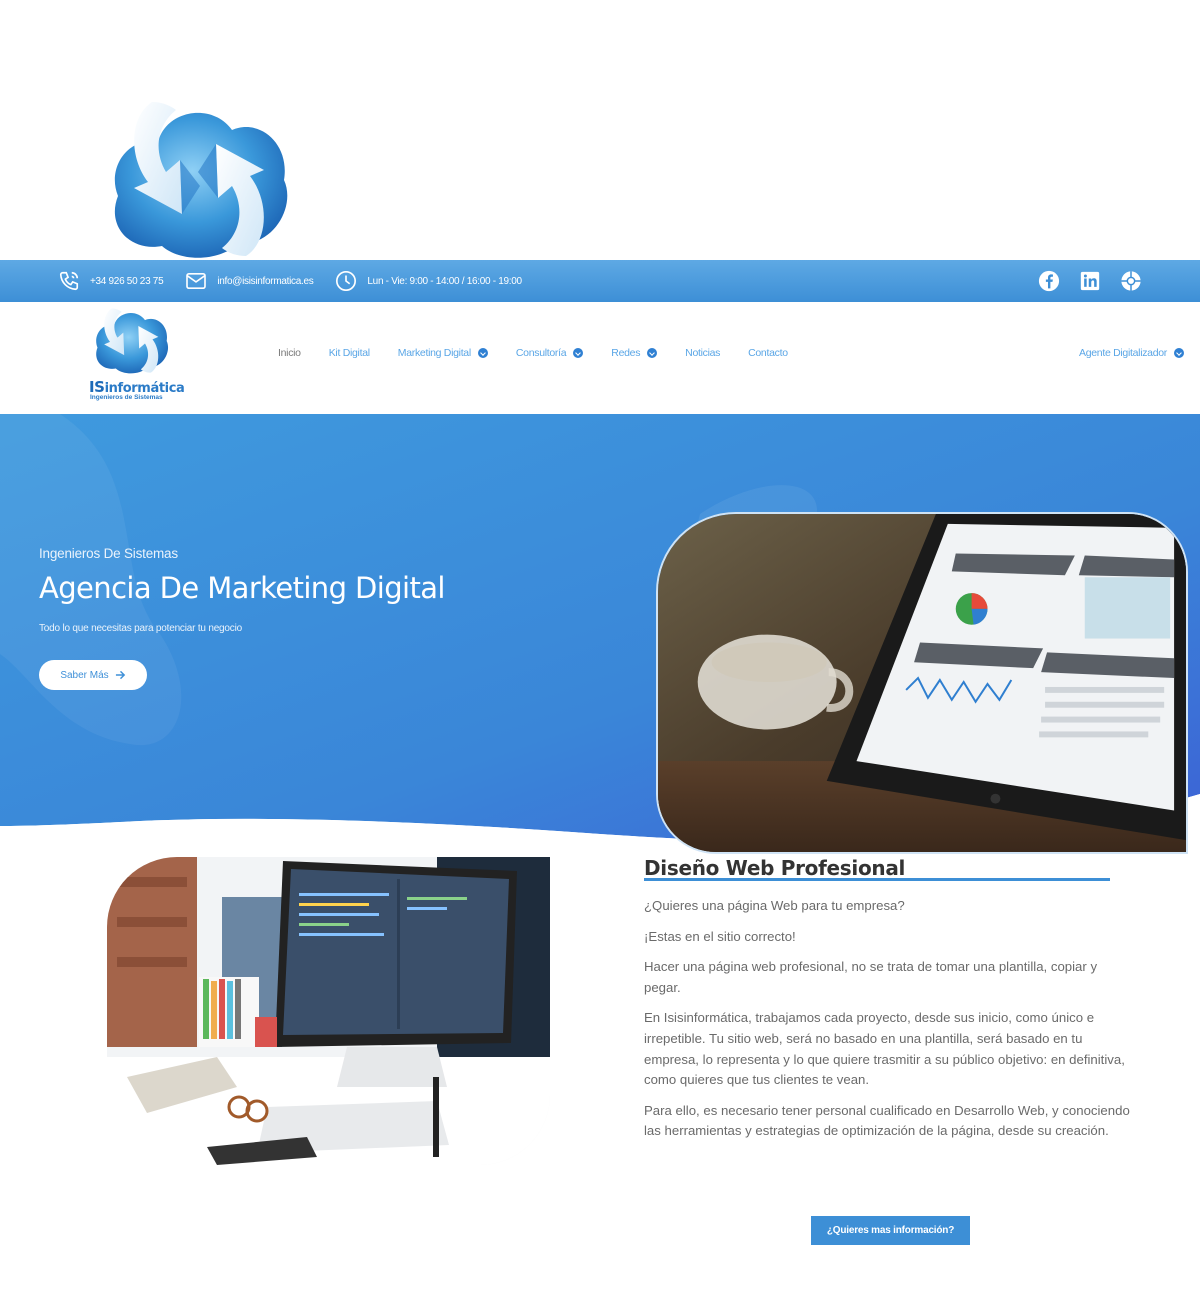  I want to click on nav-item-agente-digitalizador: Agente Digitalizador, so click(1131, 353).